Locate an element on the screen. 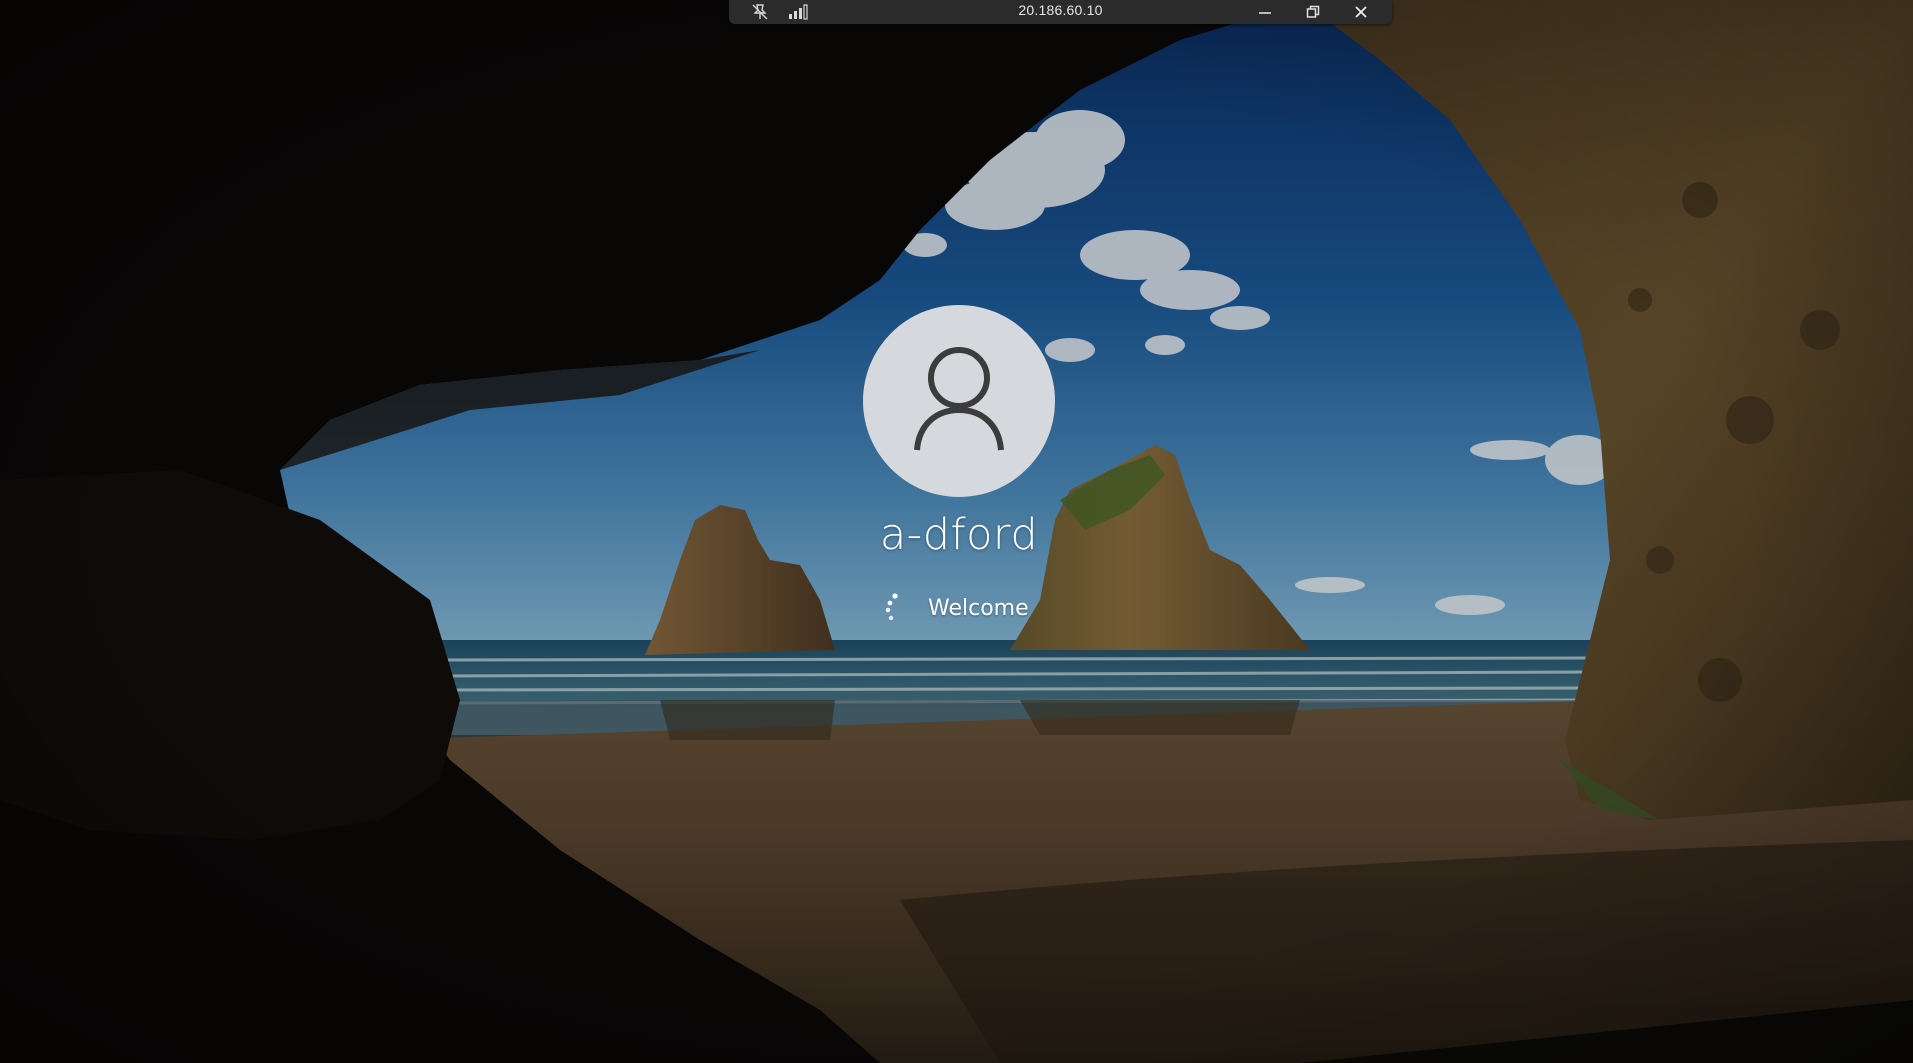 This screenshot has width=1913, height=1063. user-icon is located at coordinates (959, 399).